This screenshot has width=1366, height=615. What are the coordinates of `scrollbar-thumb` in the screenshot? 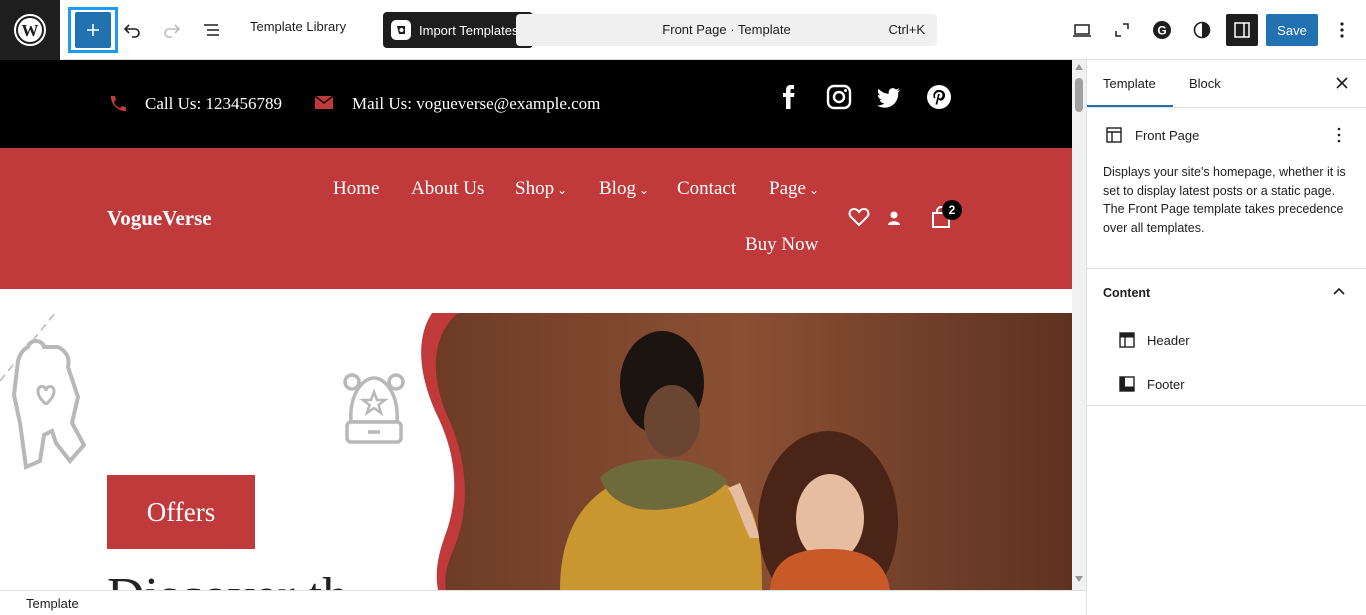 It's located at (1079, 95).